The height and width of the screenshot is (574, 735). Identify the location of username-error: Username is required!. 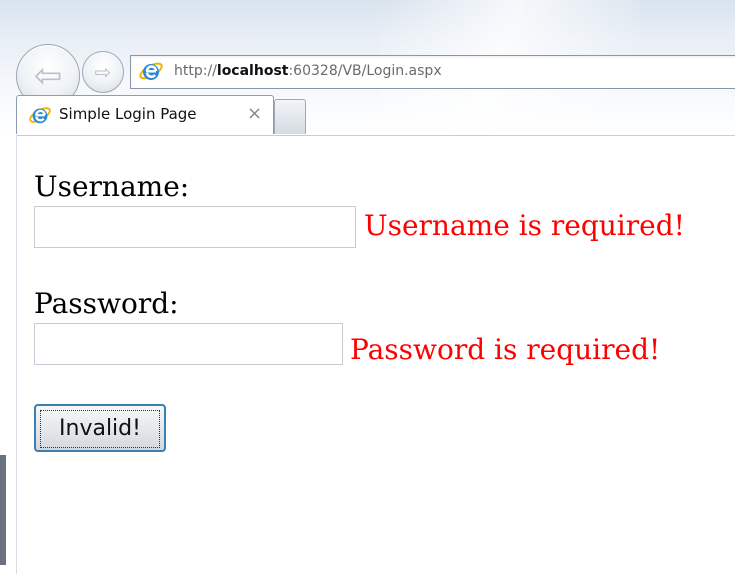
(524, 225).